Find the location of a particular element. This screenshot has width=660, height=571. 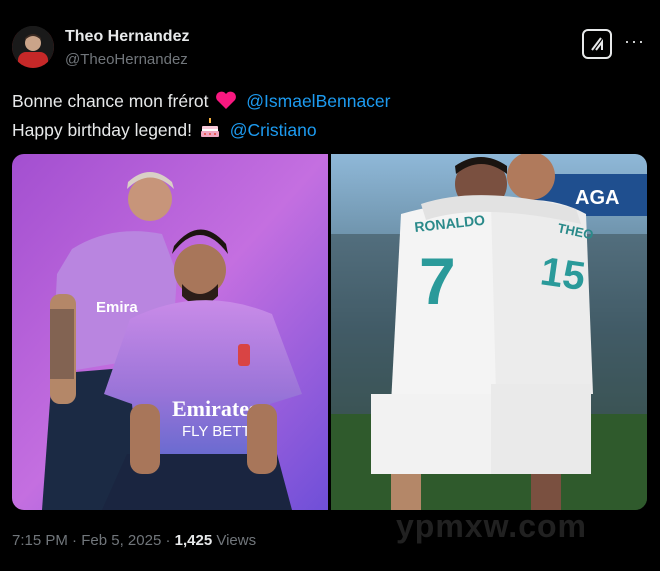

tweet-meta: 7:15 PM · Feb 5, 2025 · 1,425 Views is located at coordinates (134, 540).